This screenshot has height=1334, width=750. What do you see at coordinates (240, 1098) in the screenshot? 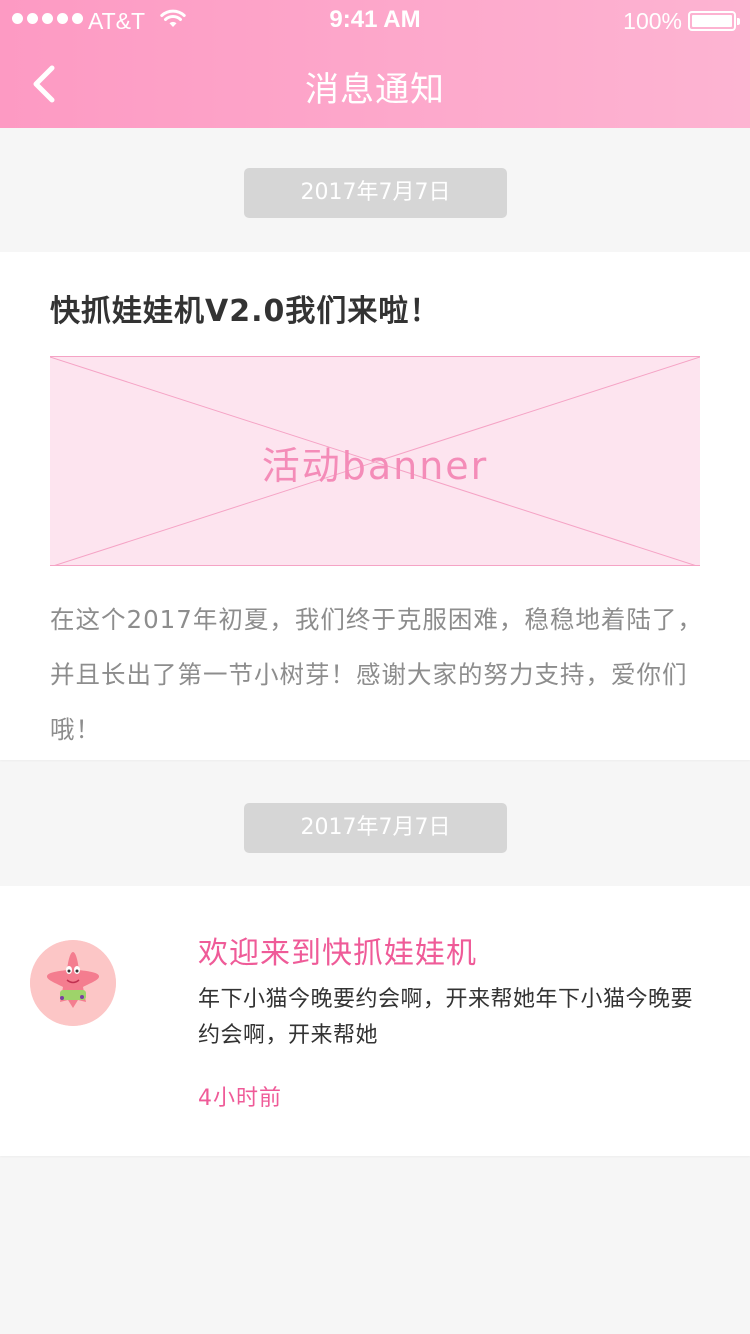
I see `message-timestamp: 4小时前` at bounding box center [240, 1098].